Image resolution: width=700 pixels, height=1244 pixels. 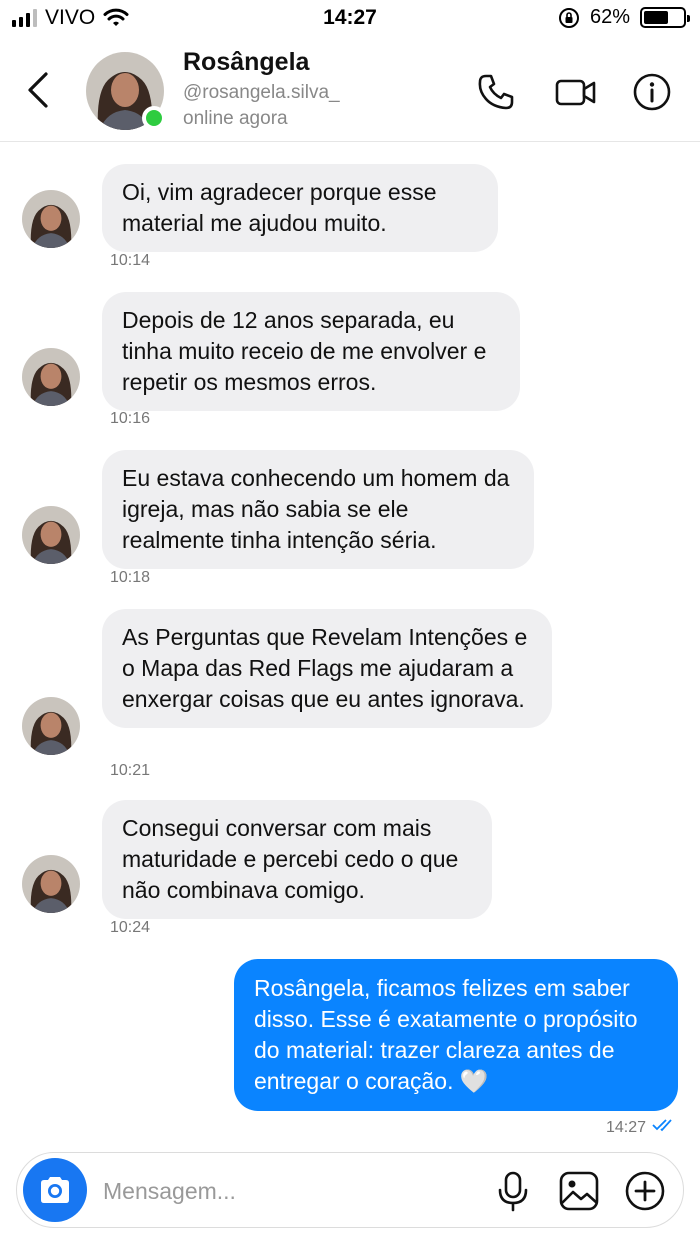 What do you see at coordinates (496, 92) in the screenshot?
I see `phone-icon` at bounding box center [496, 92].